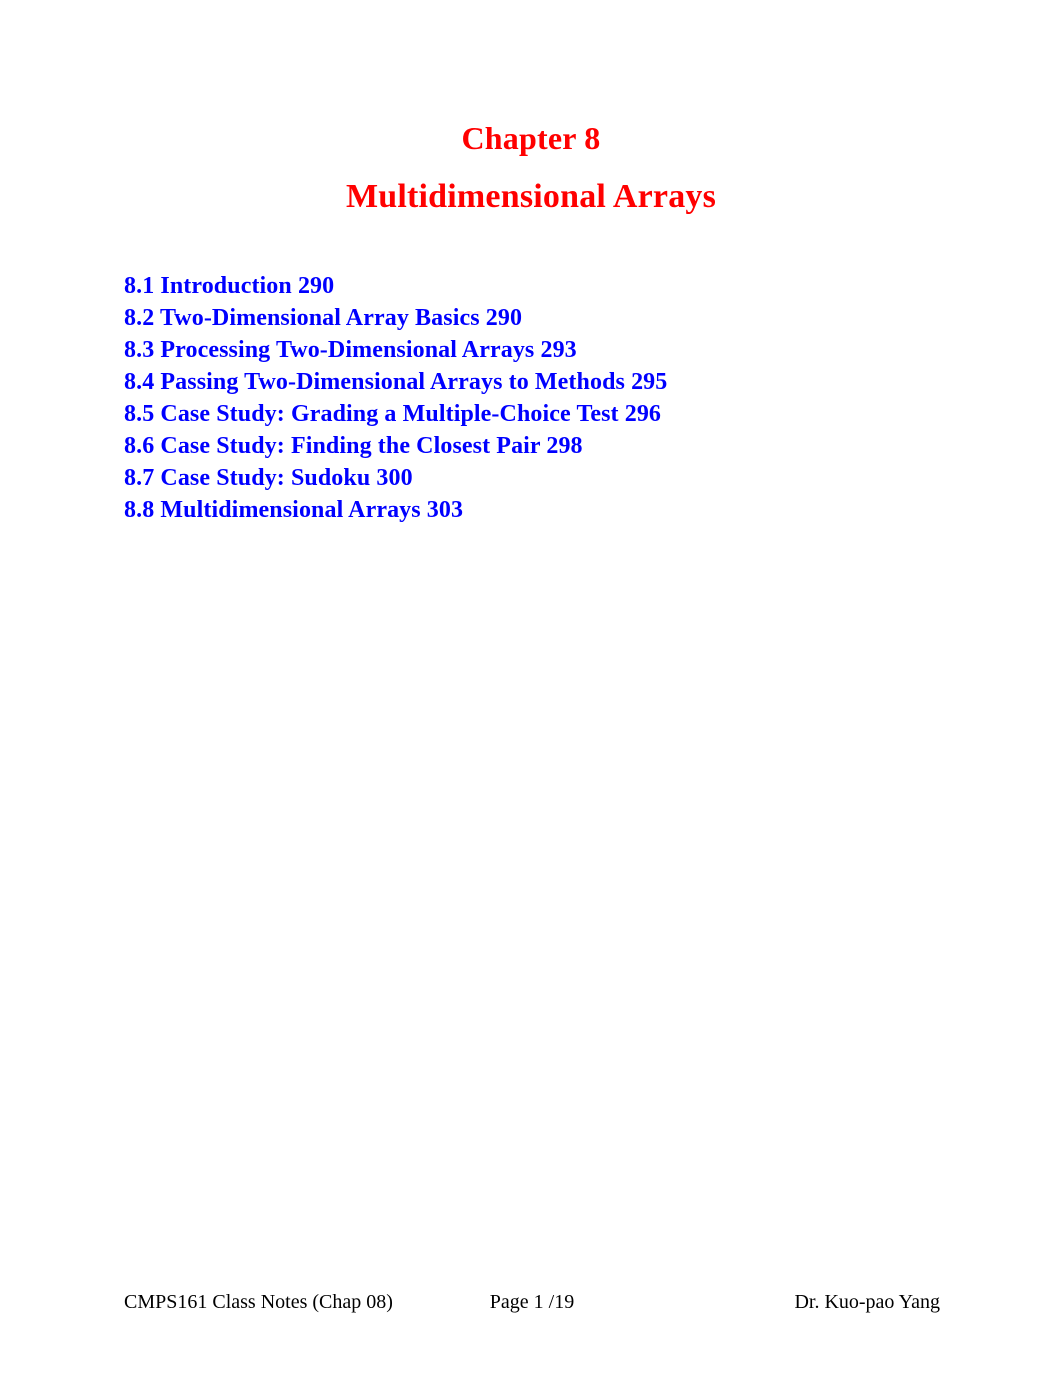  What do you see at coordinates (531, 196) in the screenshot?
I see `chapter-subheading: Multidimensional Arrays` at bounding box center [531, 196].